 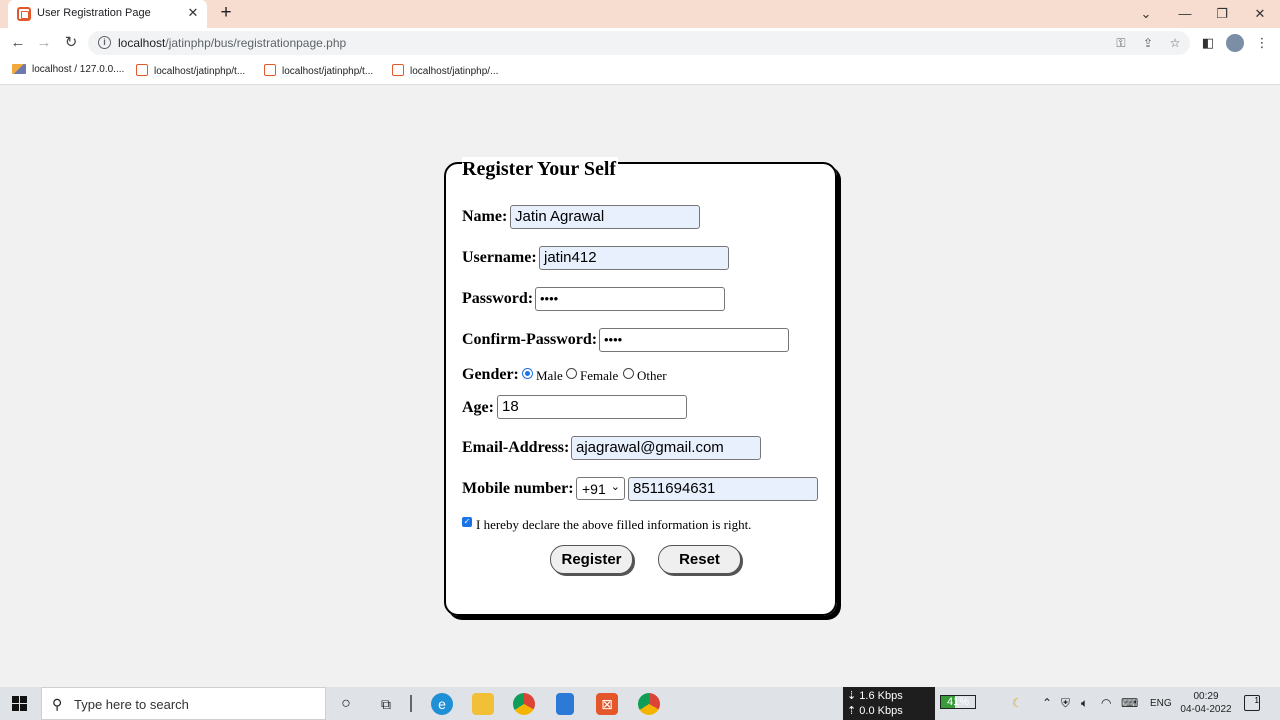 I want to click on name-label: Name:, so click(x=485, y=216).